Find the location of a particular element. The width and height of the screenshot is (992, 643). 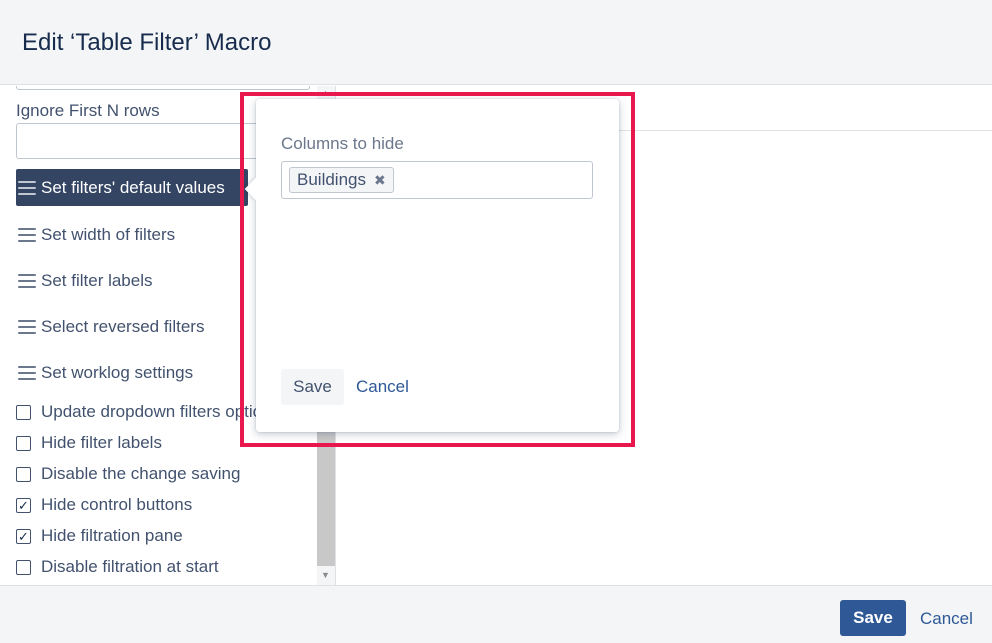

save-button: Save is located at coordinates (873, 618).